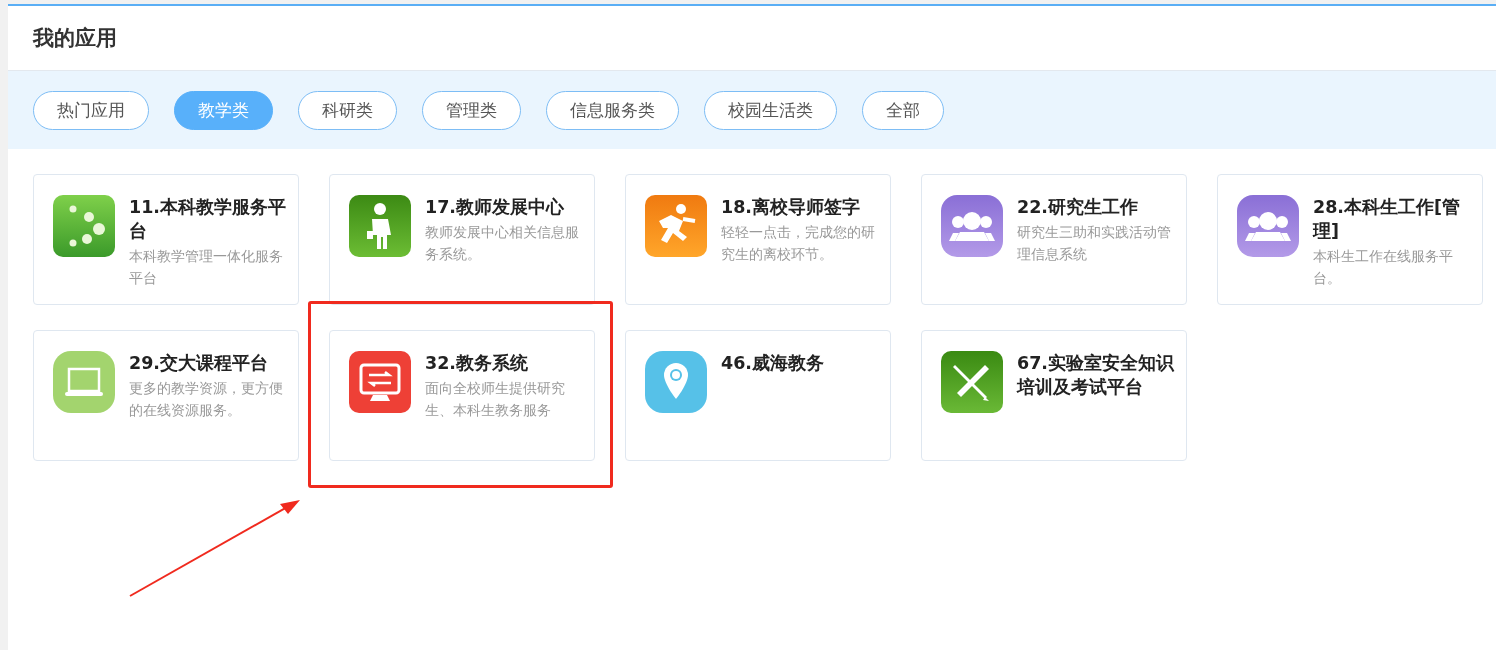 The width and height of the screenshot is (1496, 650). Describe the element at coordinates (208, 219) in the screenshot. I see `app-title: 11.本科教学服务平台` at that location.